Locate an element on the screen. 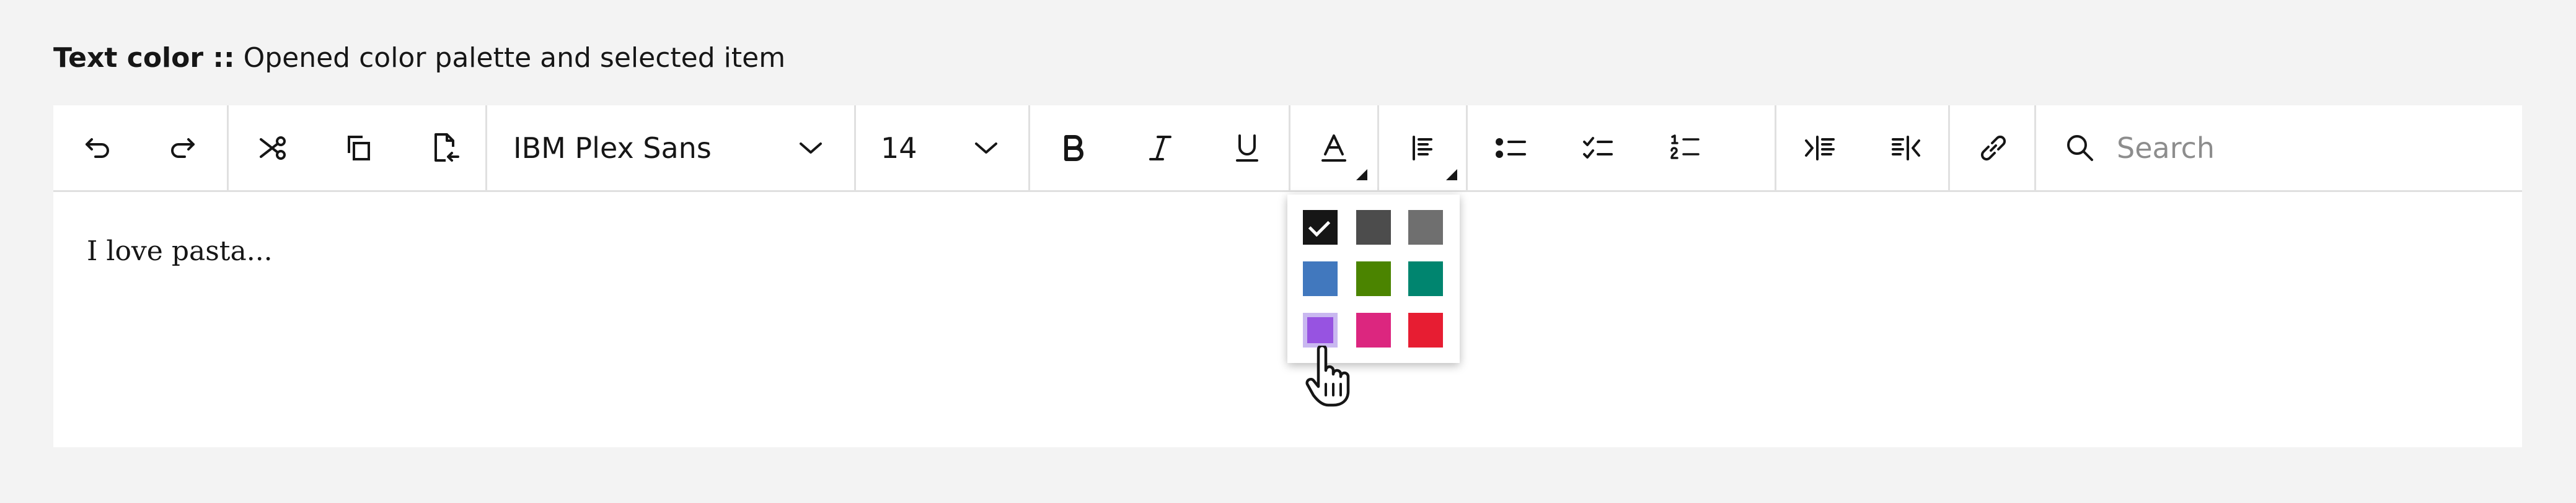 This screenshot has height=503, width=2576. redo-button is located at coordinates (183, 147).